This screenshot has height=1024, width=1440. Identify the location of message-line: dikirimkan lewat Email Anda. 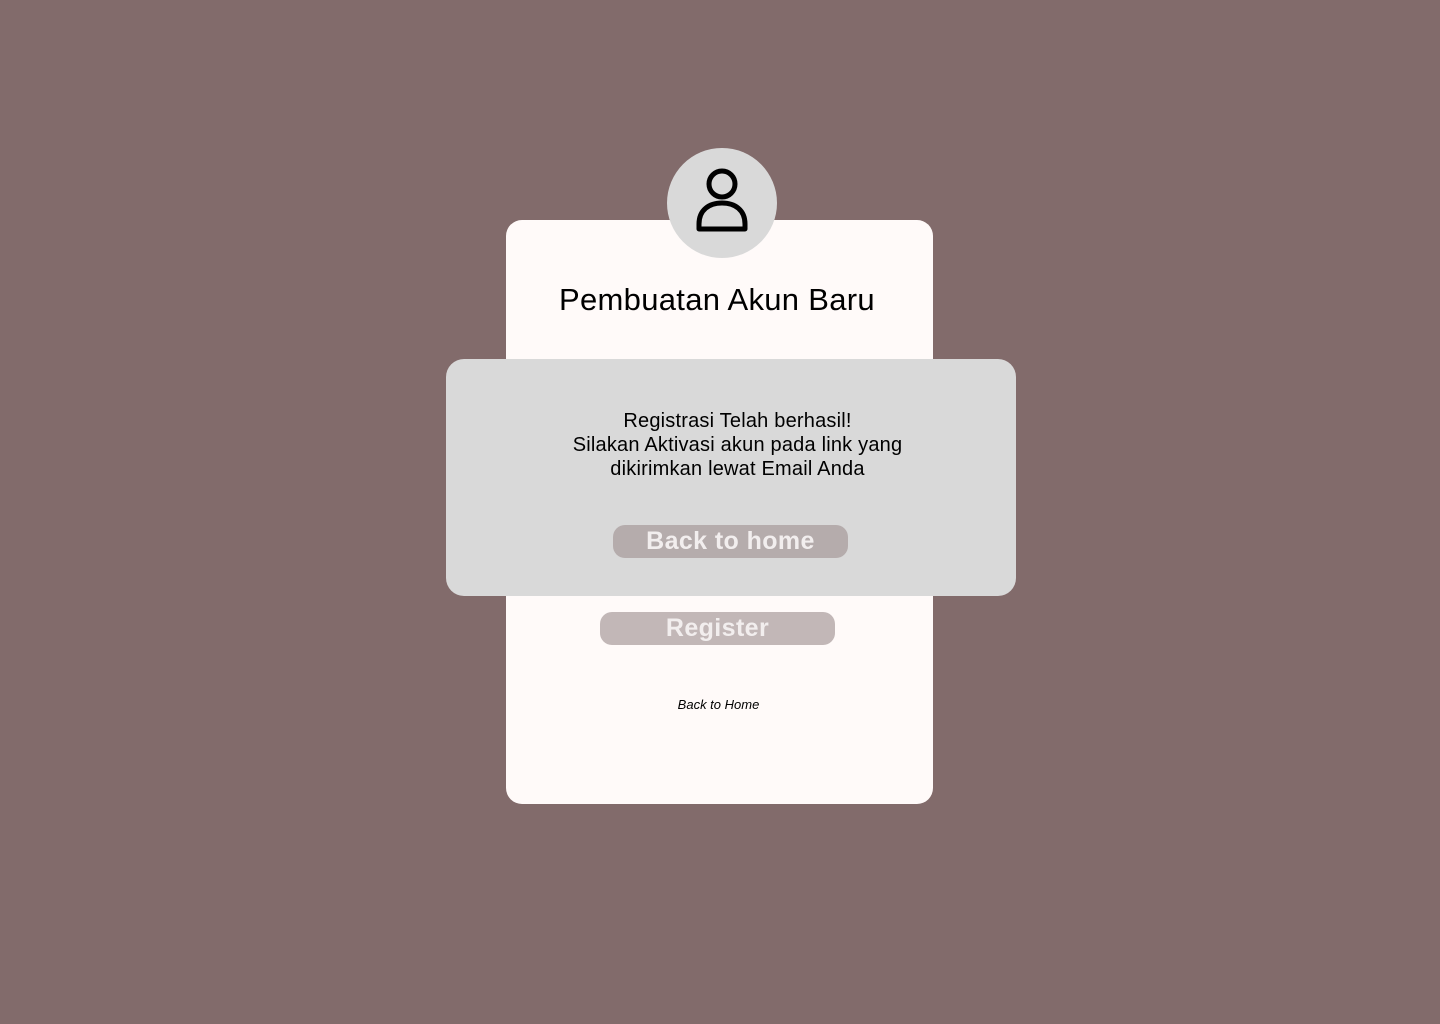
(737, 469).